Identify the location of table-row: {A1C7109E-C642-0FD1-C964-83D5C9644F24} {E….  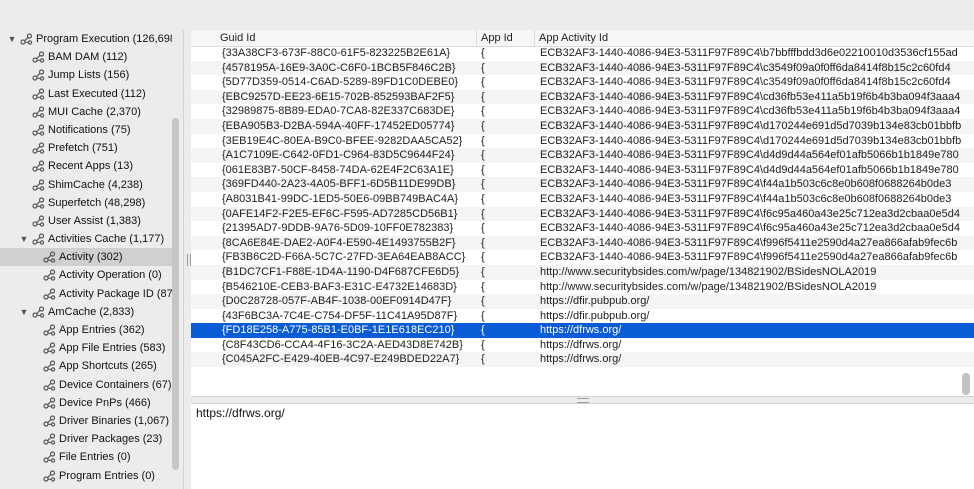
(582, 155).